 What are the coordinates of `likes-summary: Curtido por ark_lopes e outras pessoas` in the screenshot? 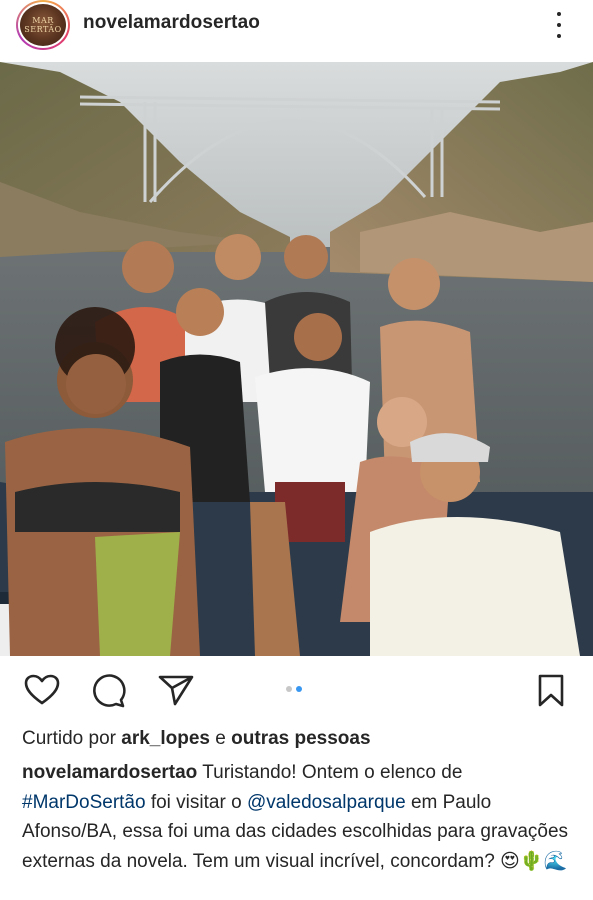 It's located at (196, 739).